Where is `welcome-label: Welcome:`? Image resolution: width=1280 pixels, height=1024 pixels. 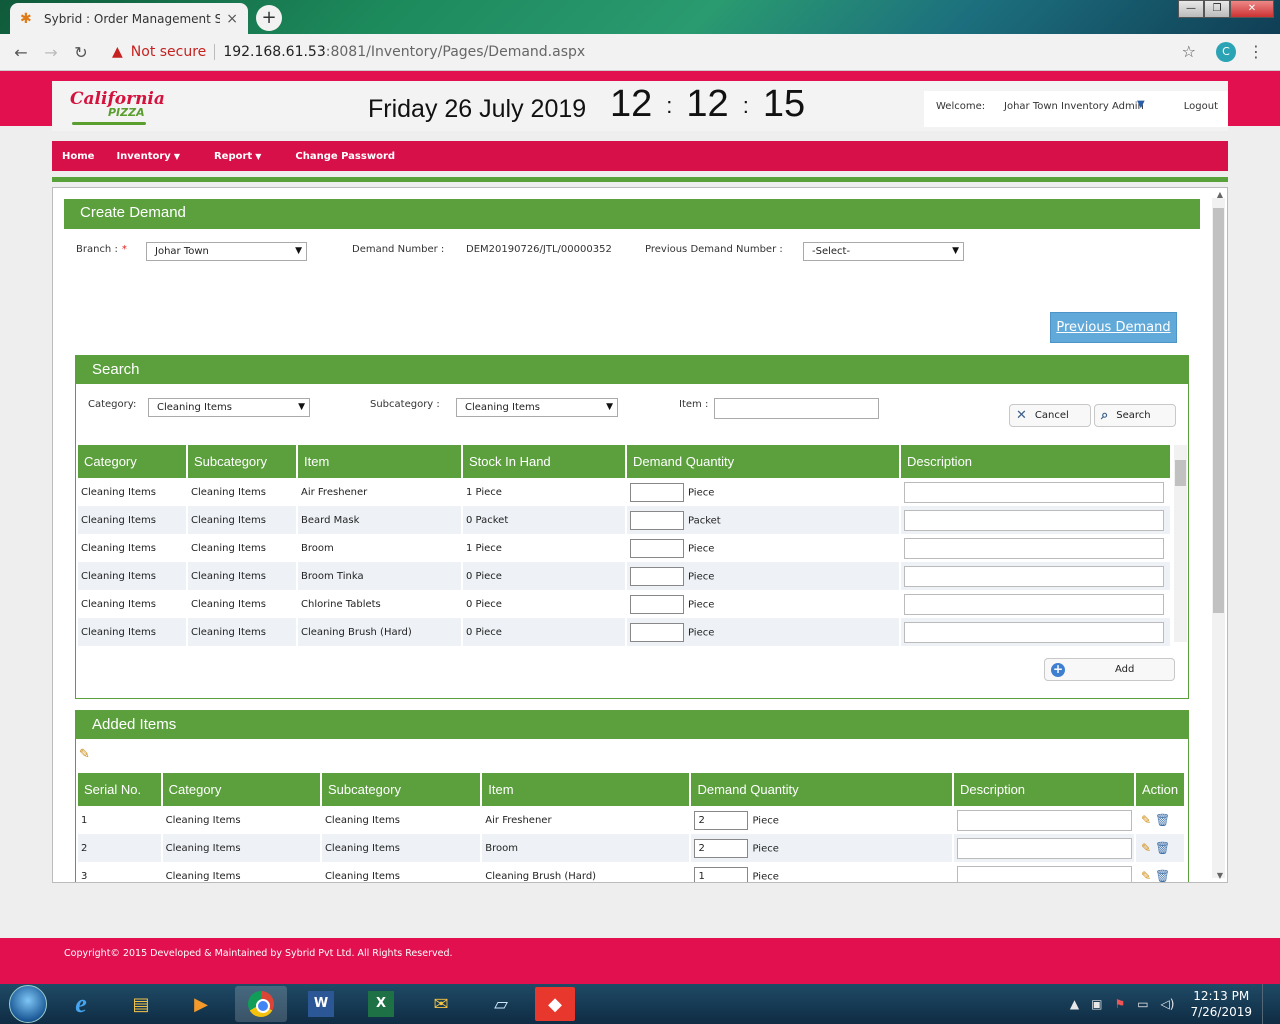
welcome-label: Welcome: is located at coordinates (961, 106).